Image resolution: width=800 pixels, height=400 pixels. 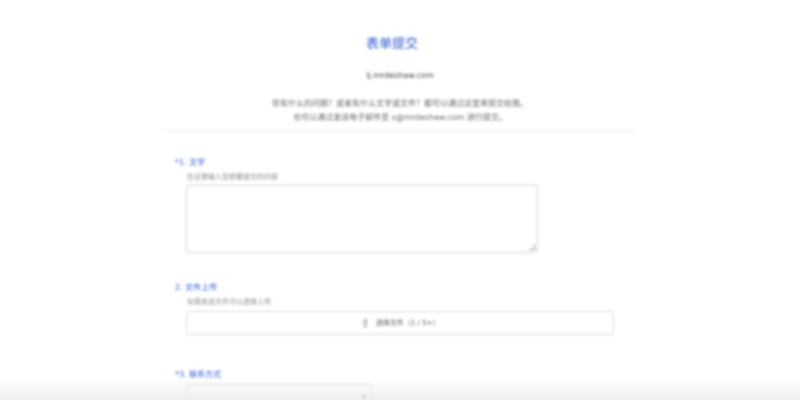 What do you see at coordinates (400, 103) in the screenshot?
I see `description-line-1: 您有什么的问题？或者有什么文字或文件？都可以通过这里来提交给我。` at bounding box center [400, 103].